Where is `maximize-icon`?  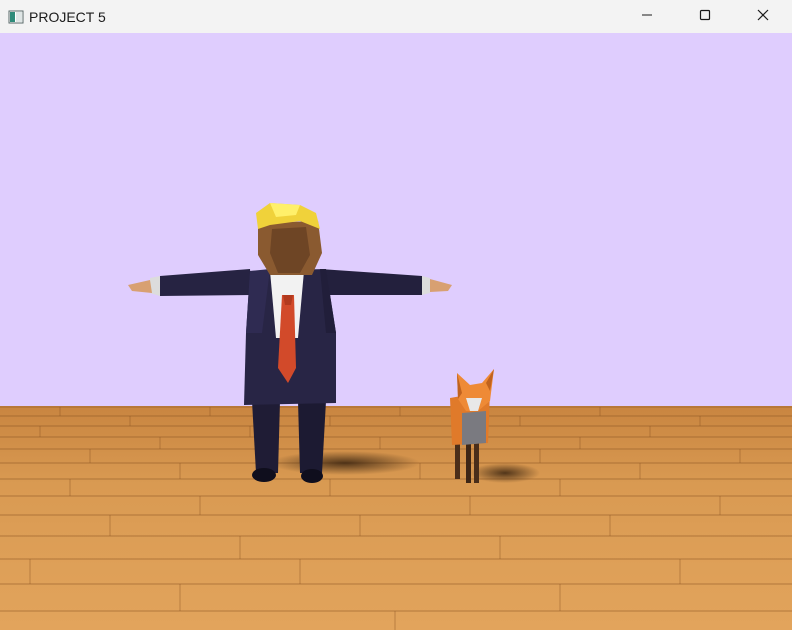 maximize-icon is located at coordinates (705, 17).